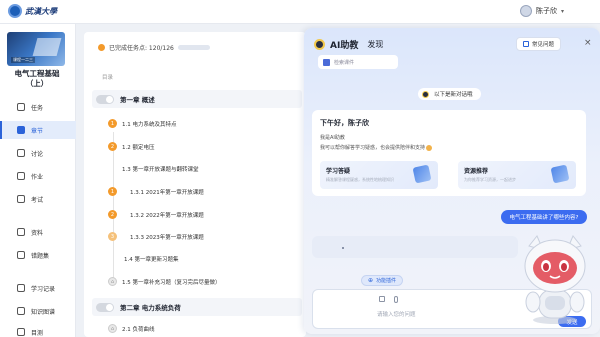 The height and width of the screenshot is (337, 600). What do you see at coordinates (36, 49) in the screenshot?
I see `course-thumbnail: 课程一二三` at bounding box center [36, 49].